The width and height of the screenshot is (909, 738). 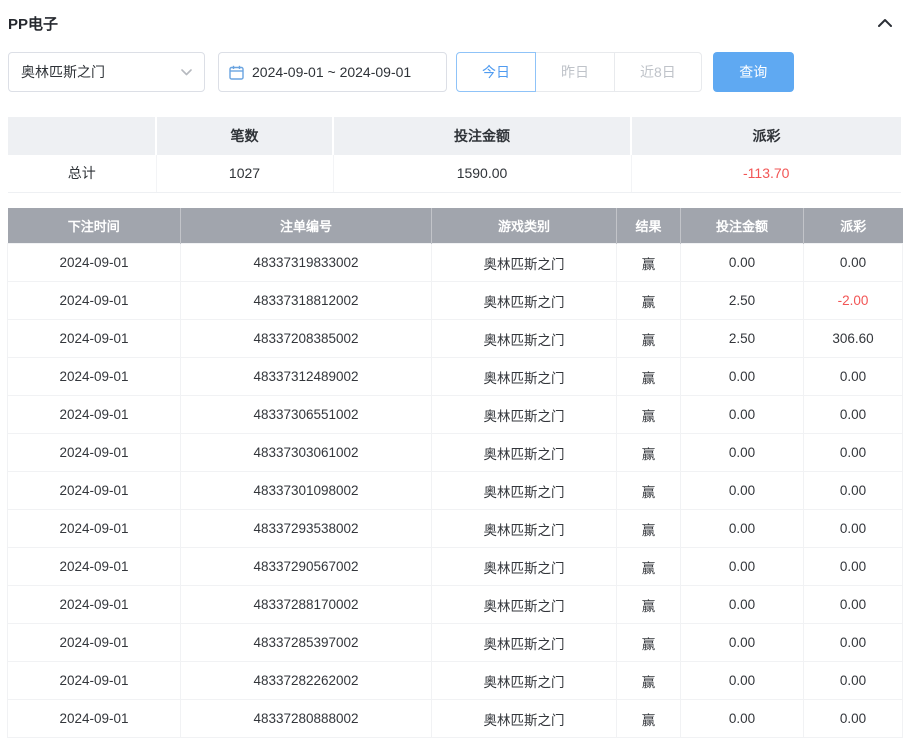 I want to click on summary-payout-value: -113.70, so click(x=766, y=174).